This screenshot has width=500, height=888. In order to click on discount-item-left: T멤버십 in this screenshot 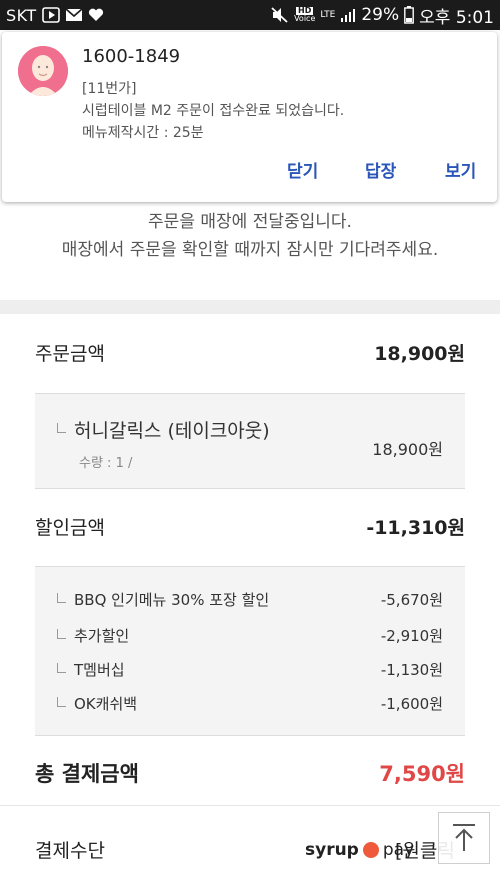, I will do `click(91, 669)`.